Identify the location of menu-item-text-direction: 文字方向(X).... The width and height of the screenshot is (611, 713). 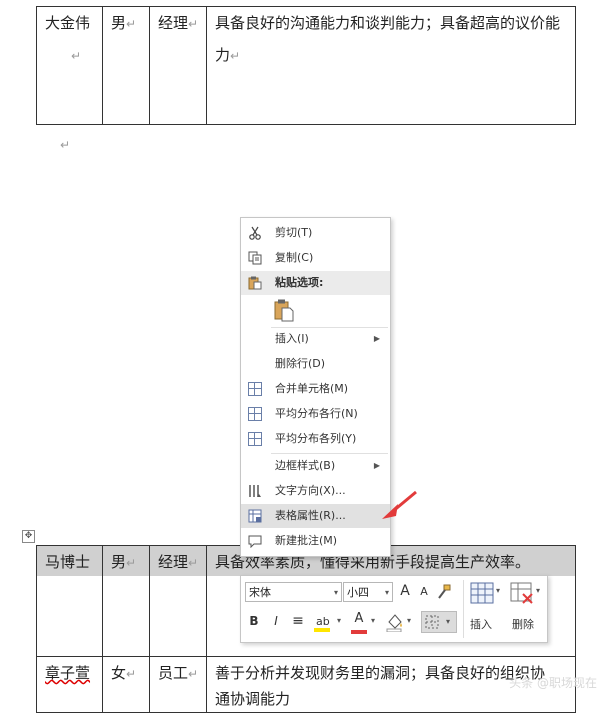
(315, 491).